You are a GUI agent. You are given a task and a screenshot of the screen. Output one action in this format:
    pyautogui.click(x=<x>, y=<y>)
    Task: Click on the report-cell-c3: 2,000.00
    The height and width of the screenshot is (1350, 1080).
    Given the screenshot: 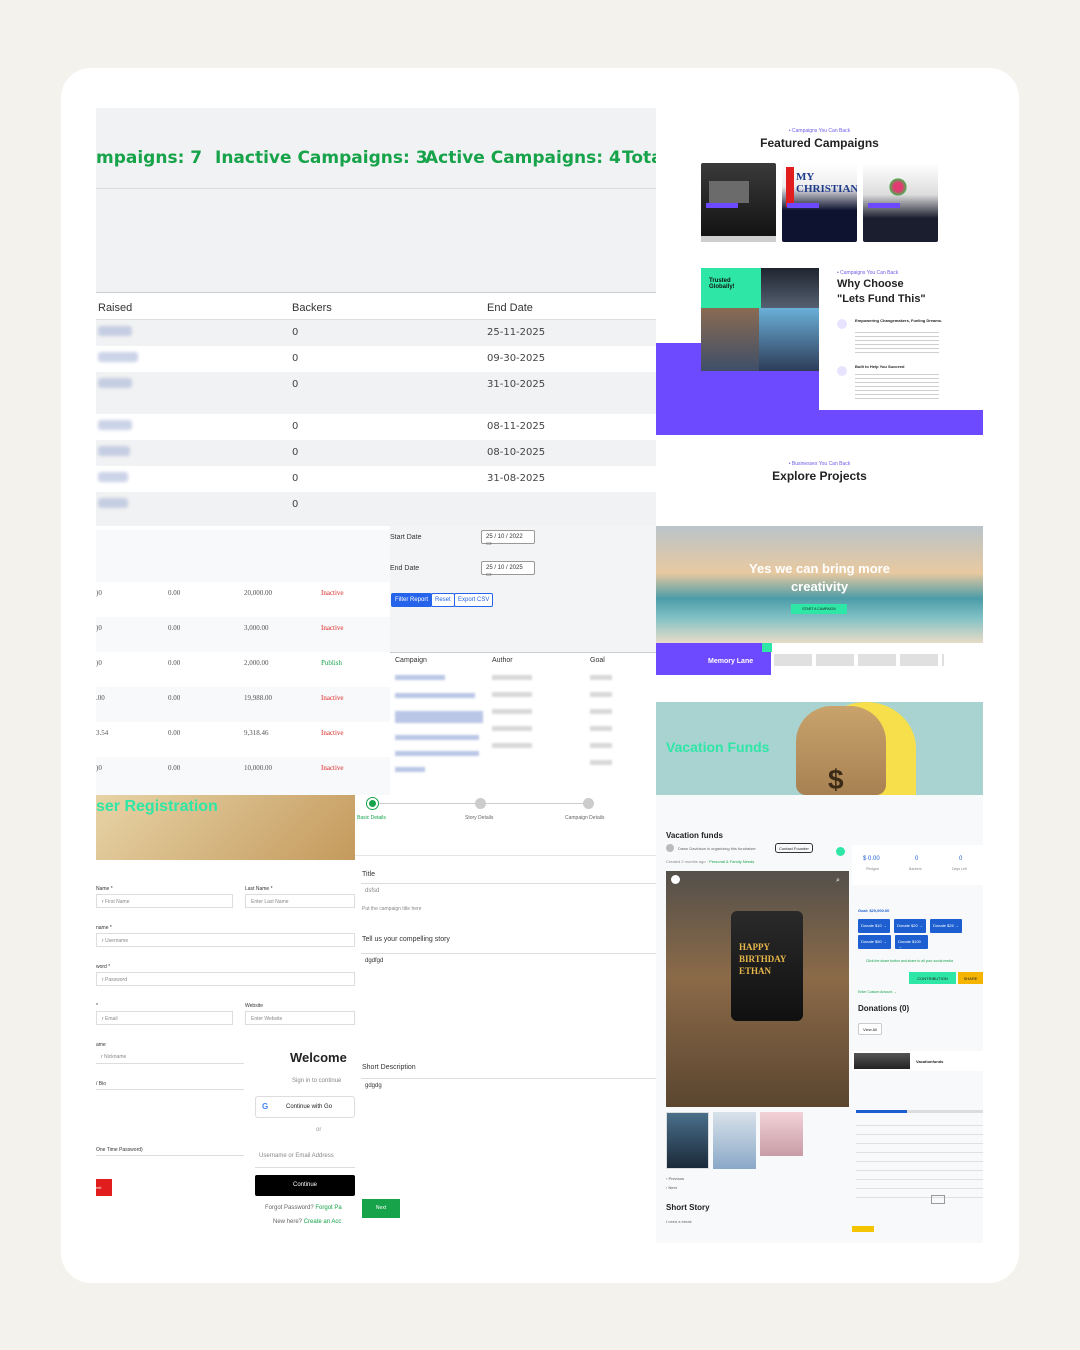 What is the action you would take?
    pyautogui.click(x=256, y=663)
    